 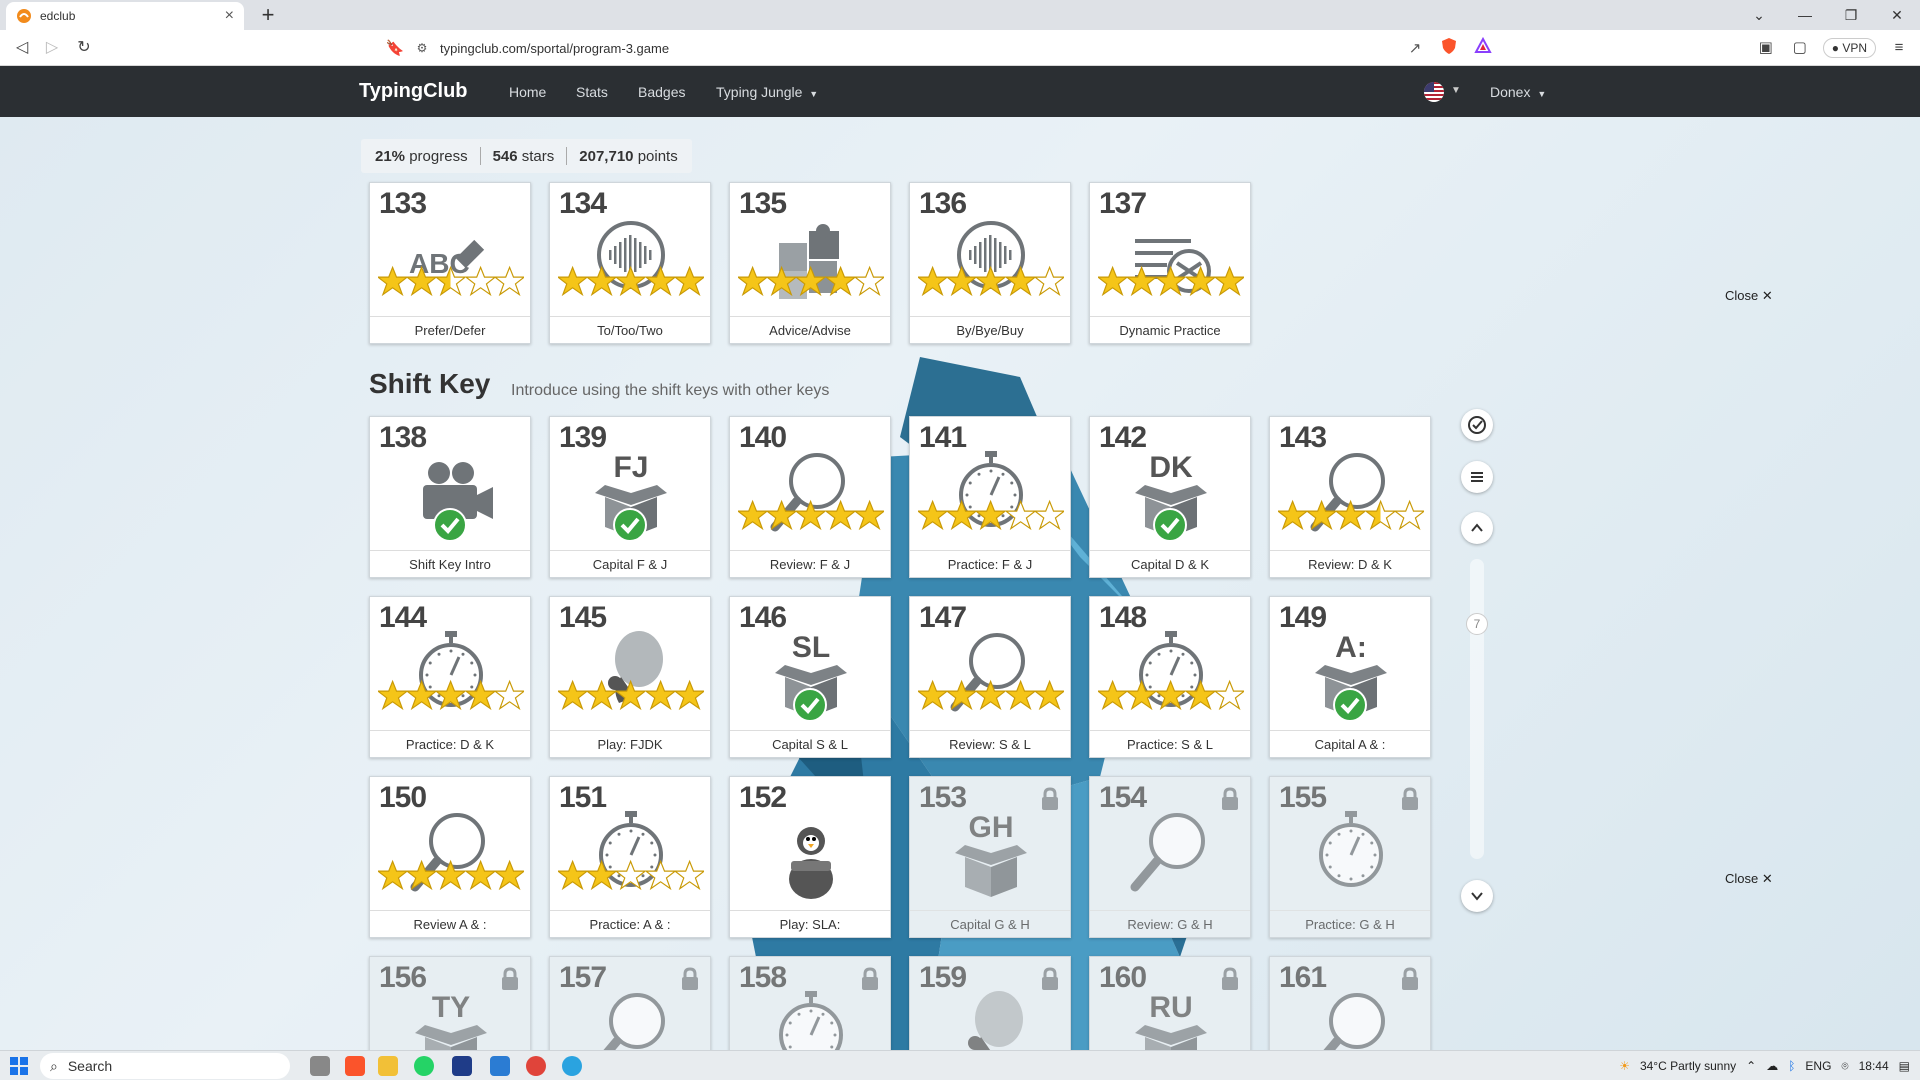 I want to click on taskbar-search: ⌕ Search, so click(x=165, y=1066).